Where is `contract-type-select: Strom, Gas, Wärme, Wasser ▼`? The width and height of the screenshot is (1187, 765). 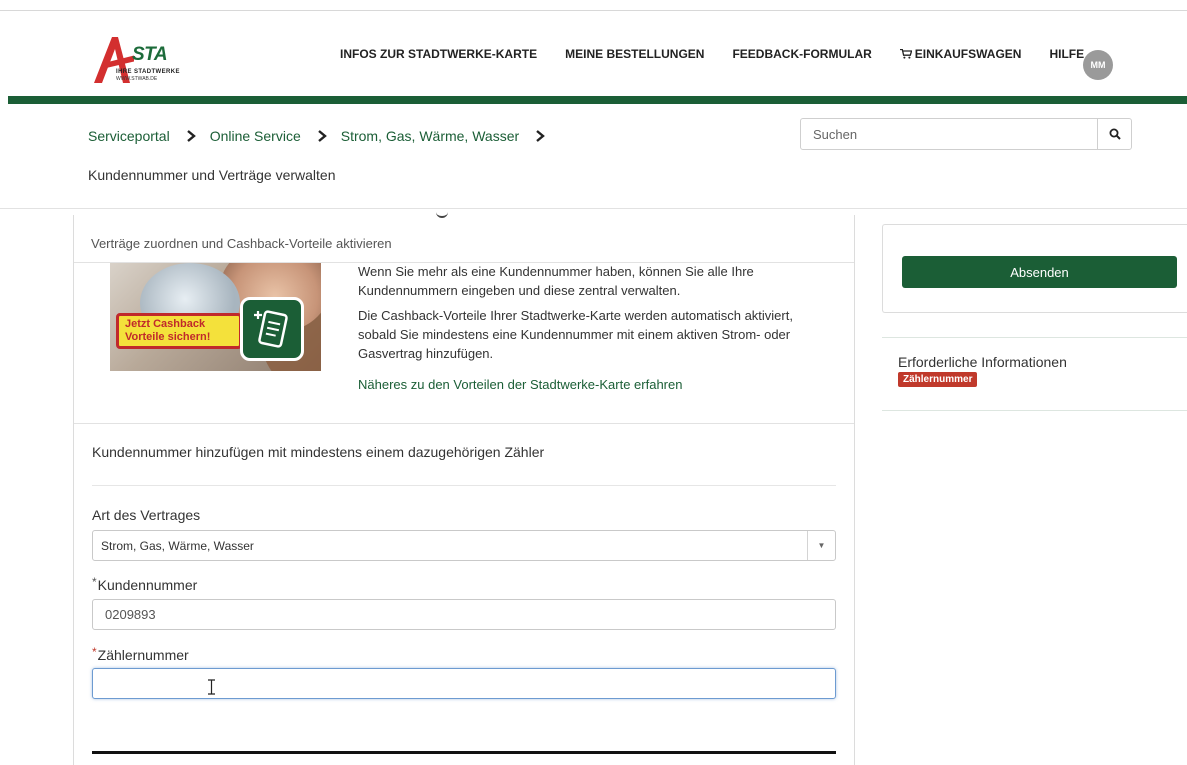 contract-type-select: Strom, Gas, Wärme, Wasser ▼ is located at coordinates (464, 545).